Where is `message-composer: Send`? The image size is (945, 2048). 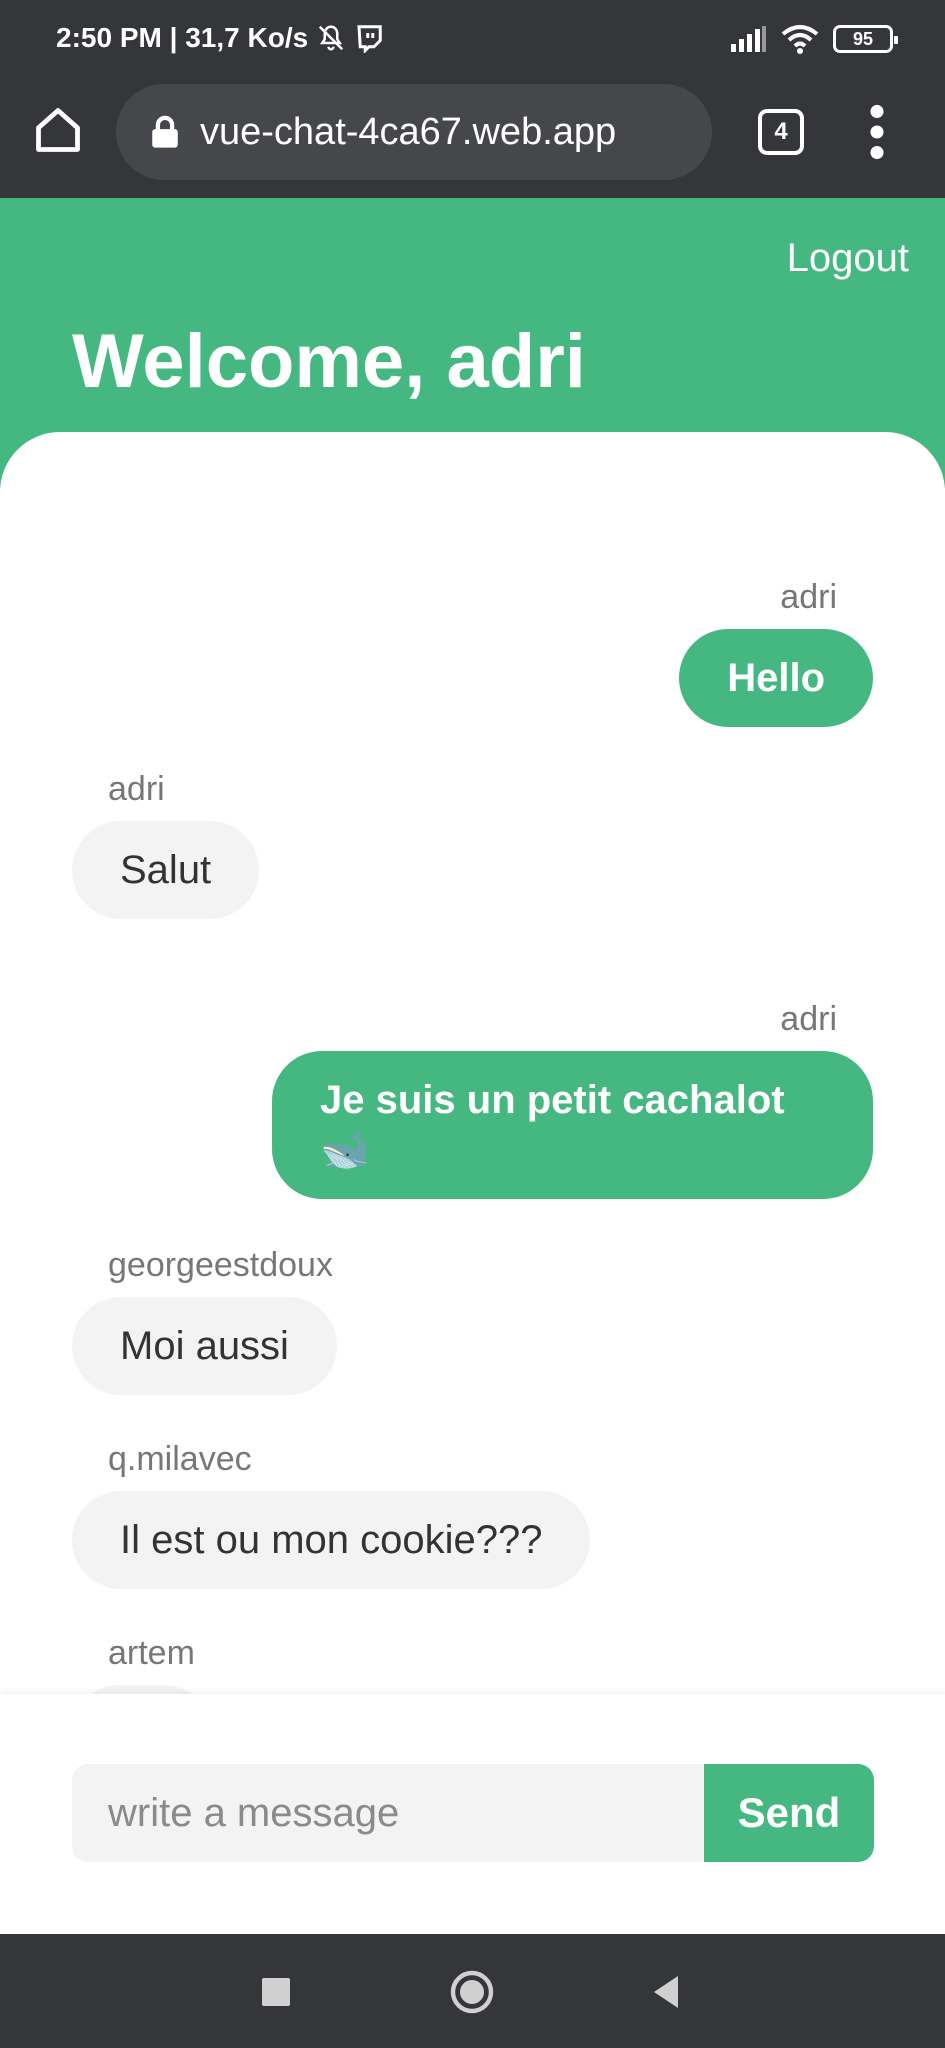 message-composer: Send is located at coordinates (472, 1814).